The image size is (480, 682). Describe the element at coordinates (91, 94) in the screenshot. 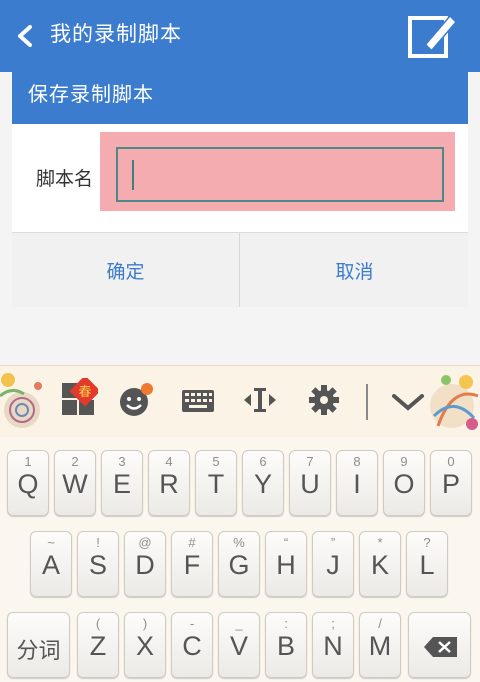

I see `dialog-title: 保存录制脚本` at that location.